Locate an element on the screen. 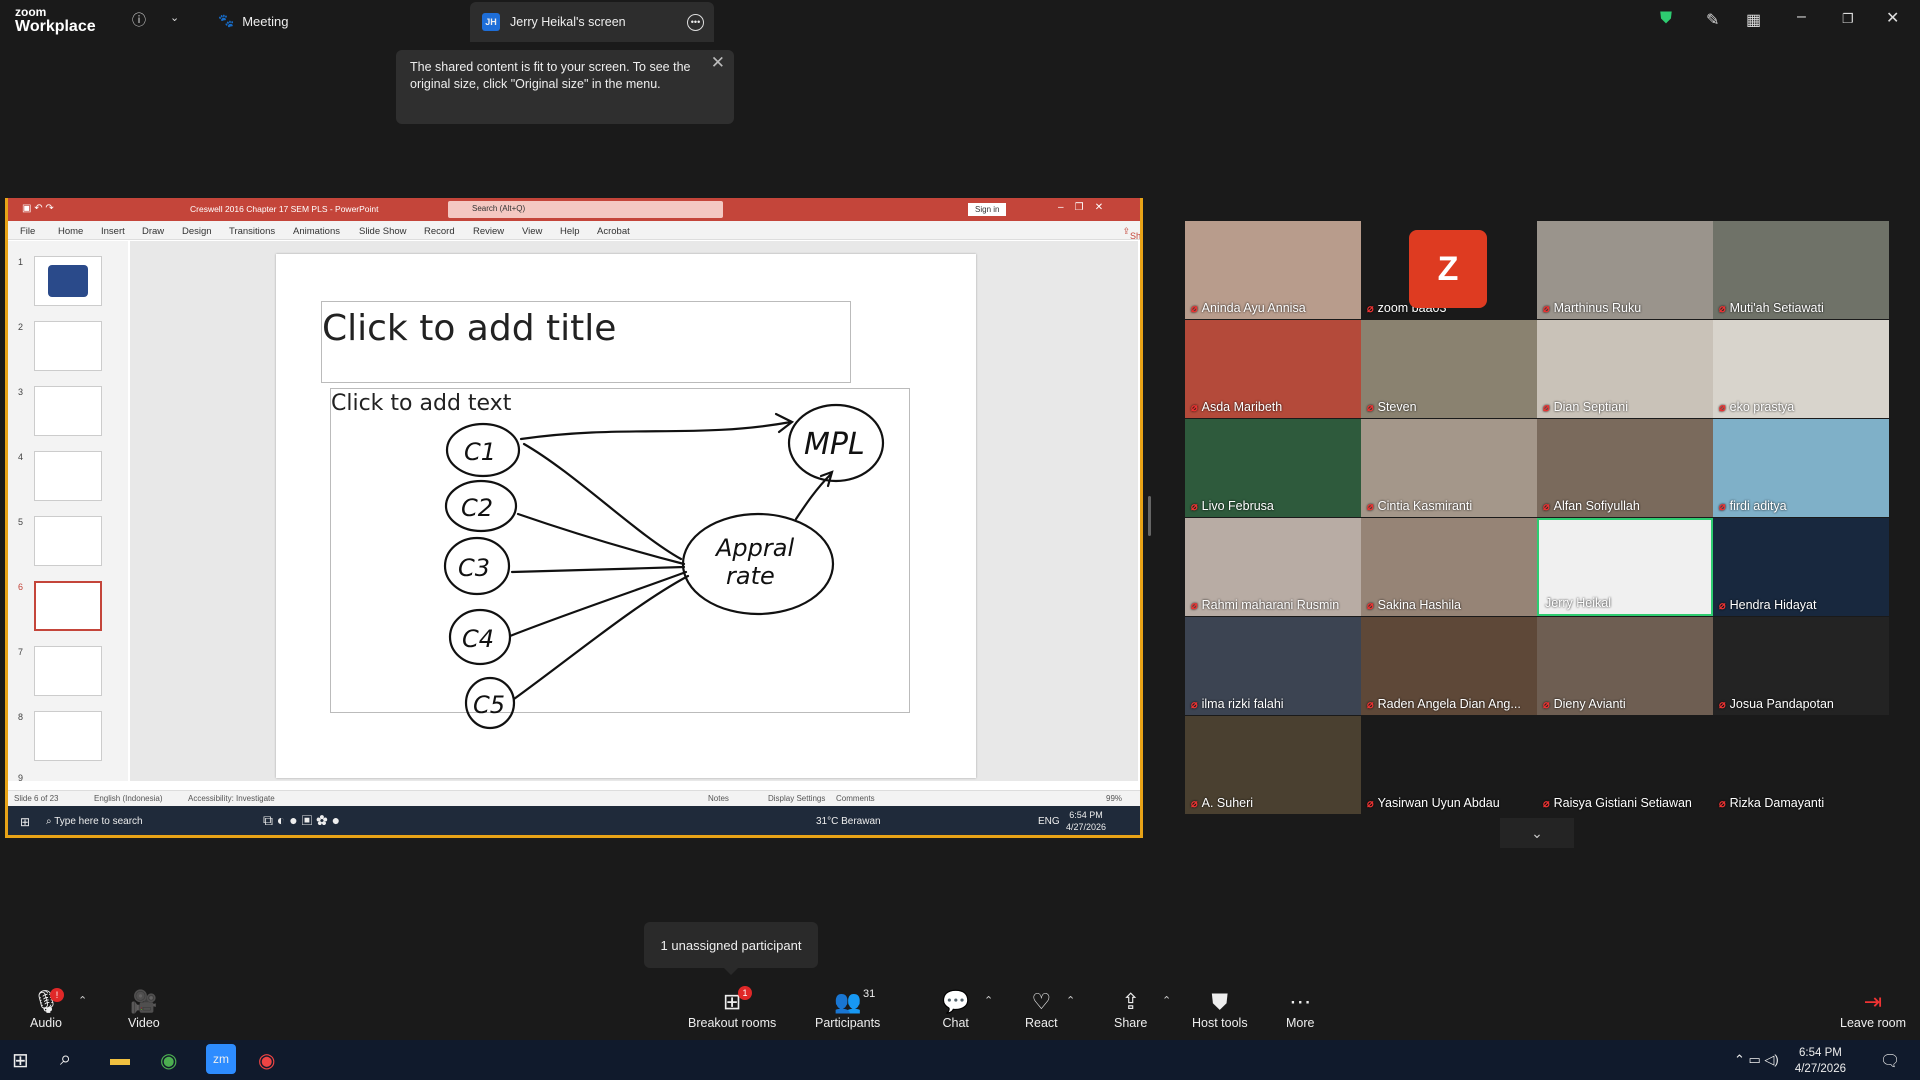 This screenshot has width=1920, height=1080. windows-start-icon: ⊞ is located at coordinates (20, 1060).